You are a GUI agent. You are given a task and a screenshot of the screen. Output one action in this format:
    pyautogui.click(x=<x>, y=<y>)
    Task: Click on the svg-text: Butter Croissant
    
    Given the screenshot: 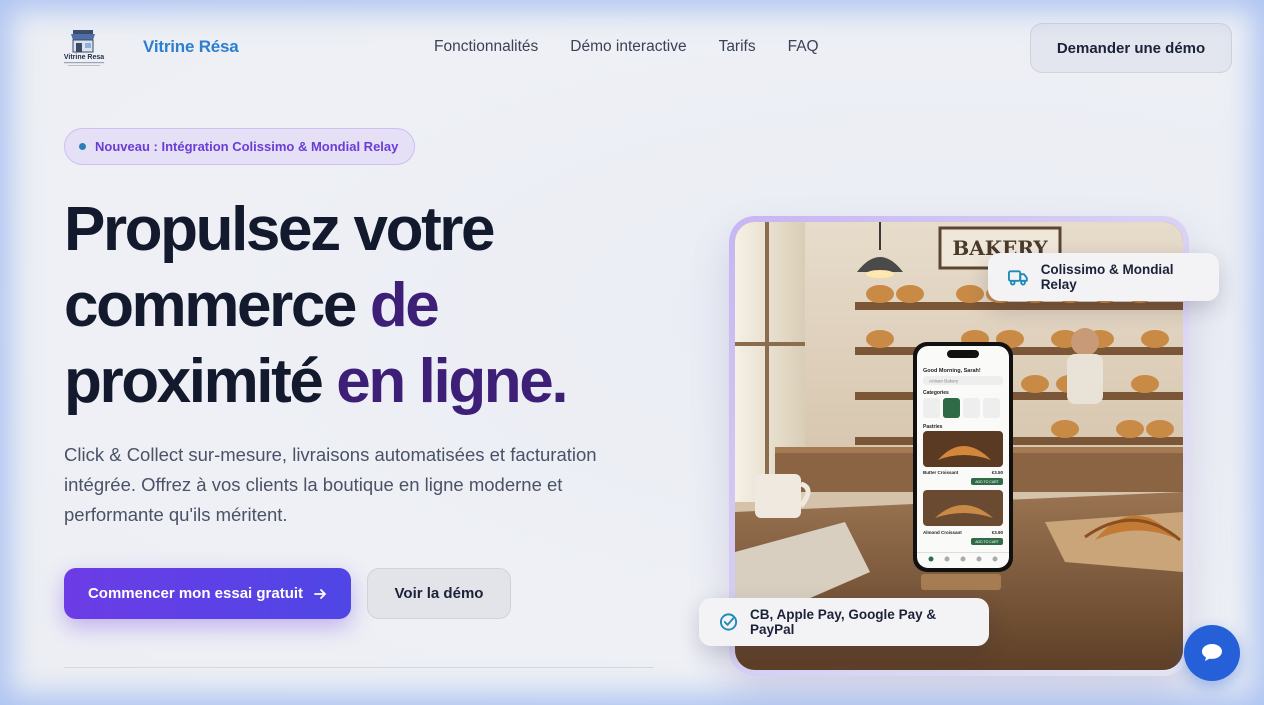 What is the action you would take?
    pyautogui.click(x=941, y=472)
    